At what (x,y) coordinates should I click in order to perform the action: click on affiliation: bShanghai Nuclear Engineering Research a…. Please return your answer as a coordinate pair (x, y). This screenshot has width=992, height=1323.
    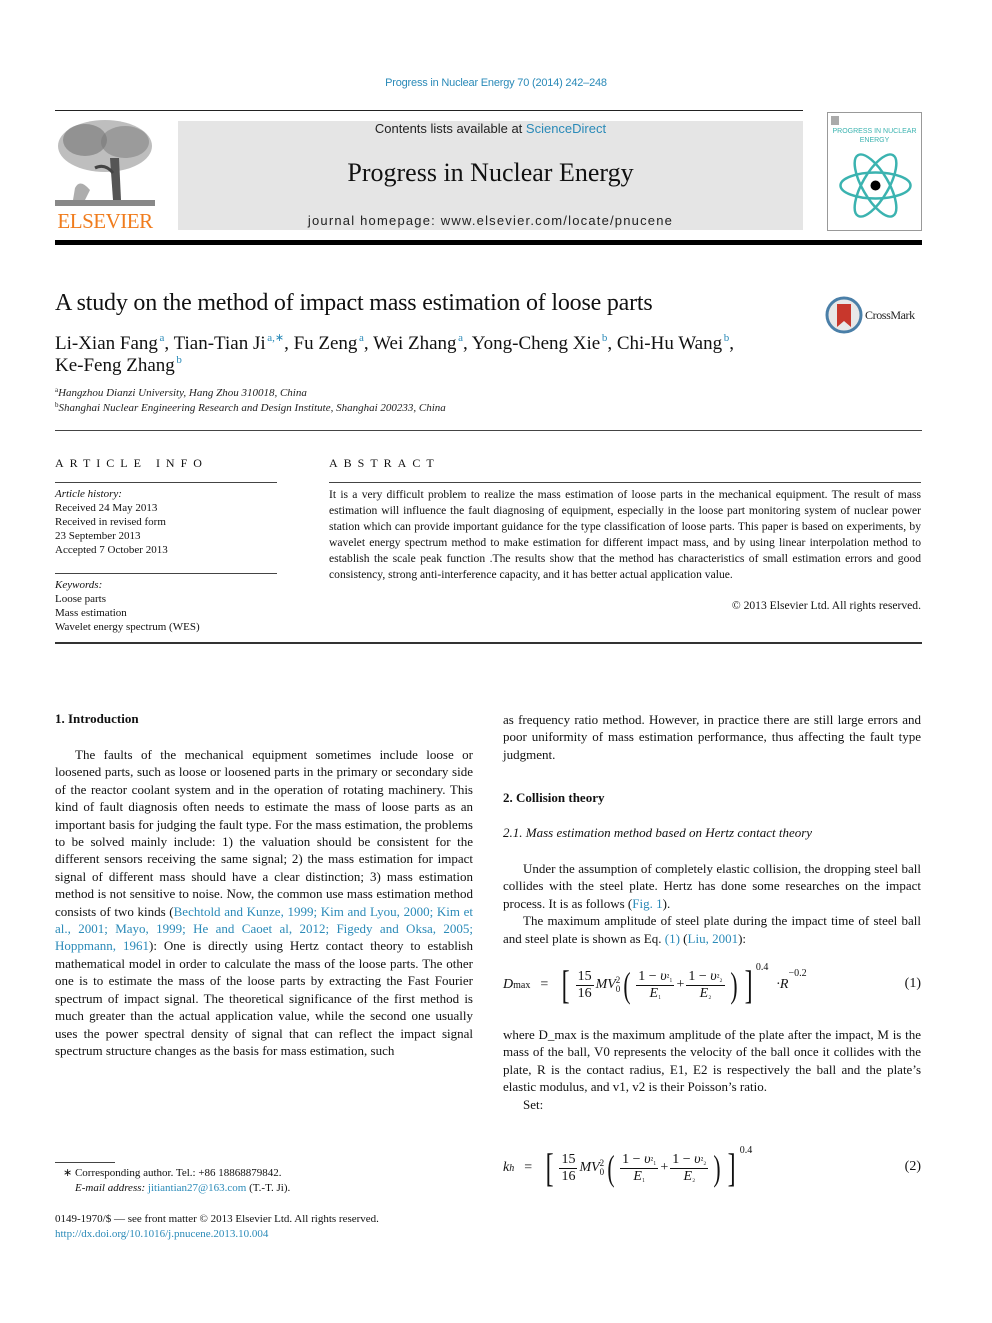
    Looking at the image, I should click on (250, 408).